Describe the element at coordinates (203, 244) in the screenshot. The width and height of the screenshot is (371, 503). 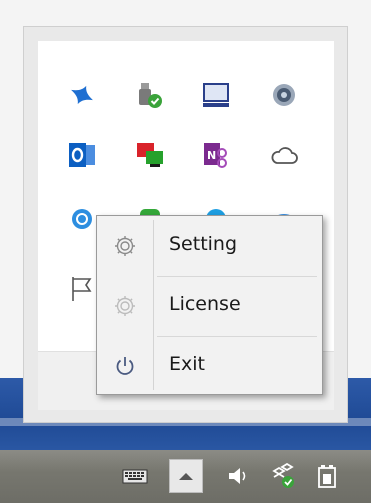
I see `menu-item-label: Setting` at that location.